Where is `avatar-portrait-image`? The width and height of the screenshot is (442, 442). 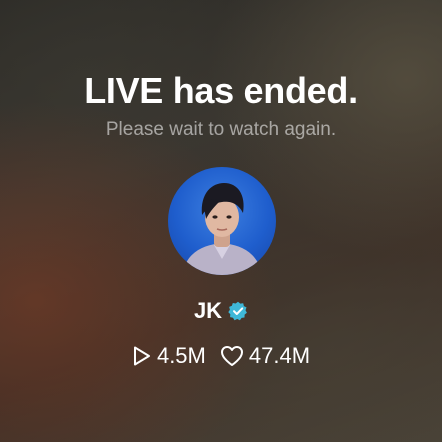
avatar-portrait-image is located at coordinates (222, 229).